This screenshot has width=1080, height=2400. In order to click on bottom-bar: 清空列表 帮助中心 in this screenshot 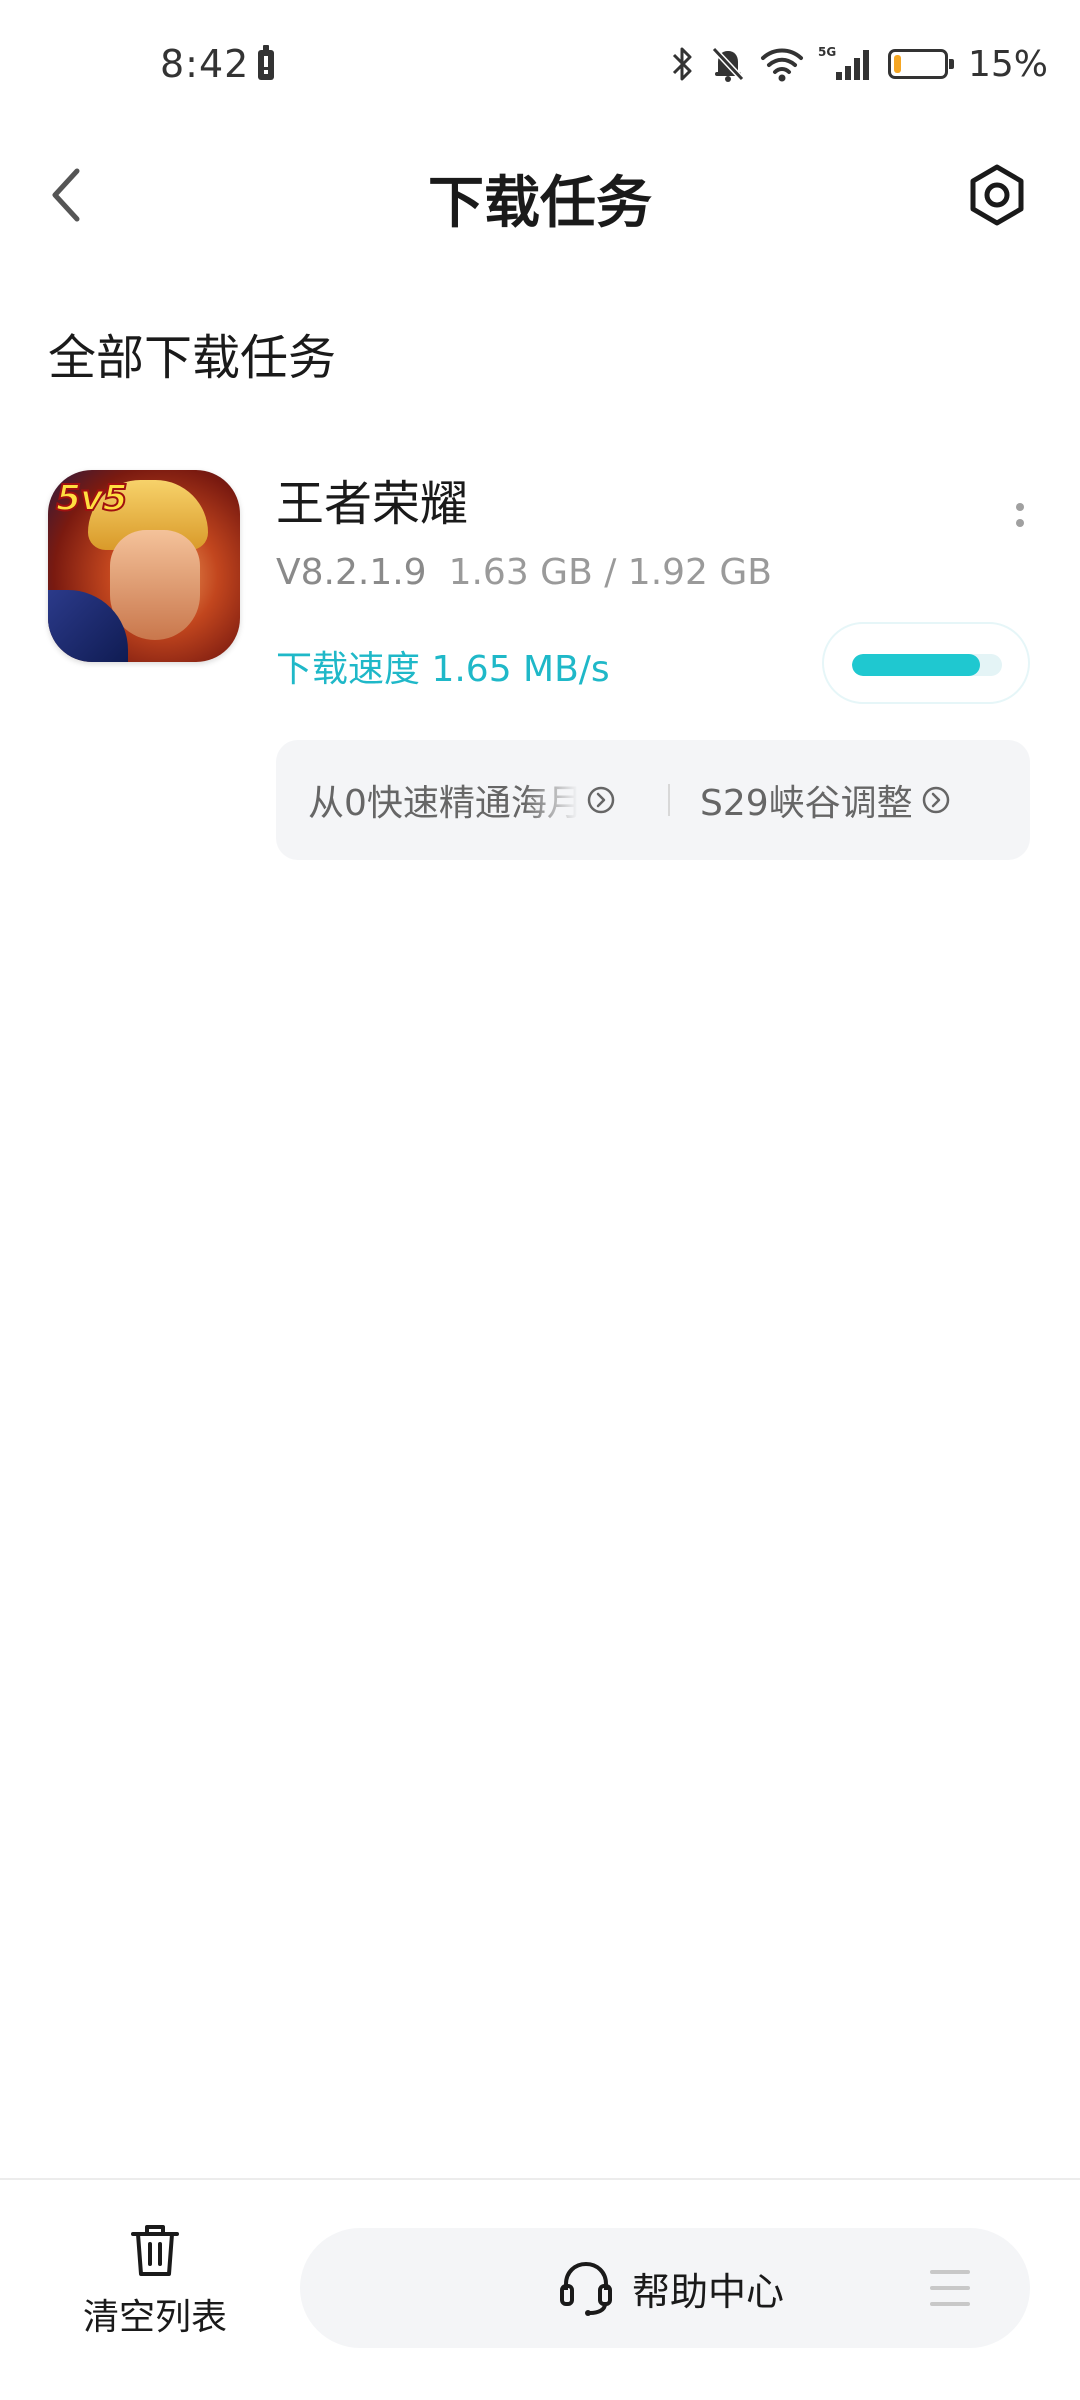, I will do `click(540, 2289)`.